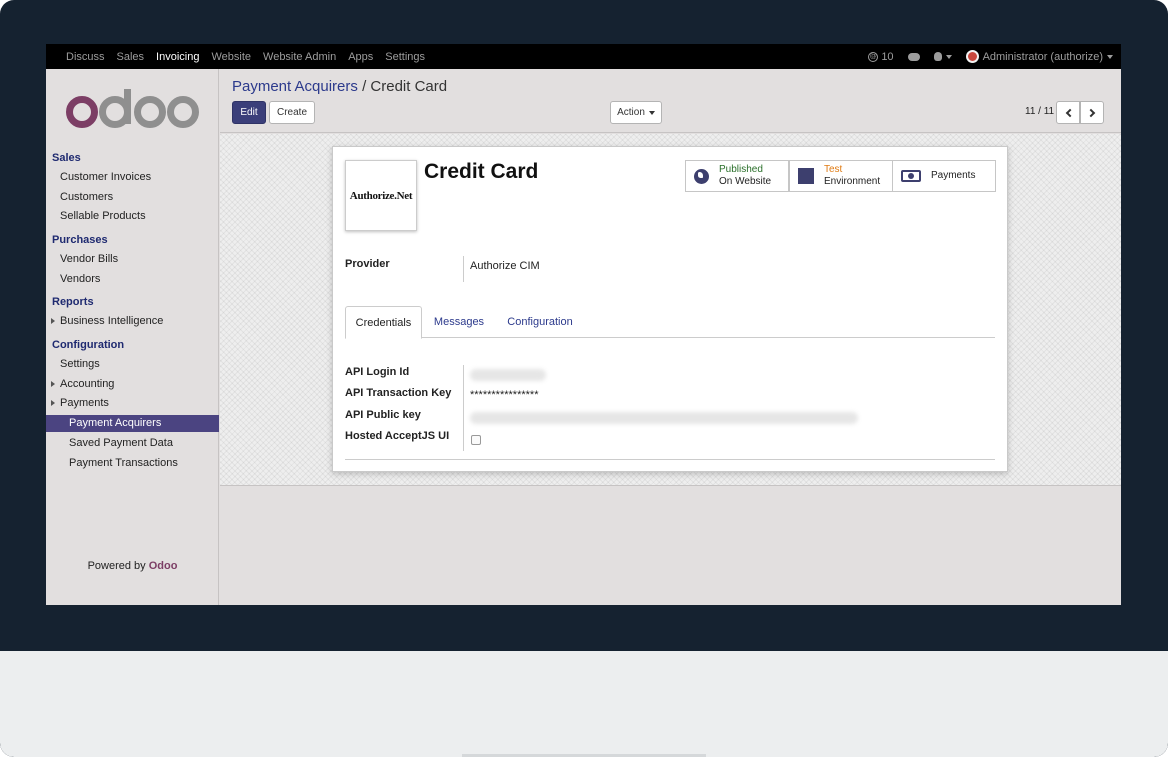 The image size is (1168, 757). I want to click on app-discuss: Discuss, so click(85, 57).